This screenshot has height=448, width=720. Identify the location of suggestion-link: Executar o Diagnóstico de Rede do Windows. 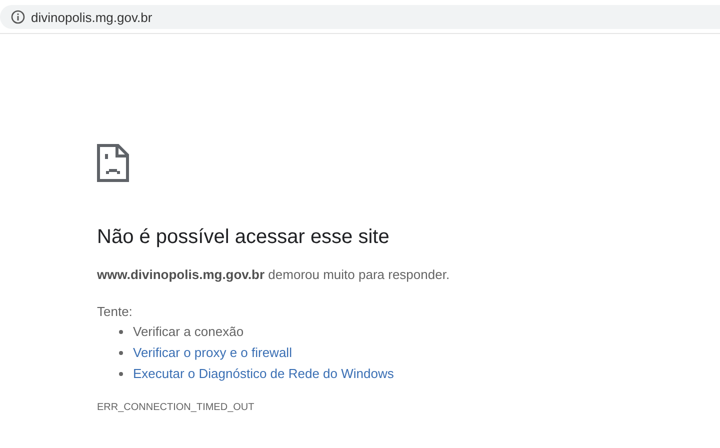
(263, 373).